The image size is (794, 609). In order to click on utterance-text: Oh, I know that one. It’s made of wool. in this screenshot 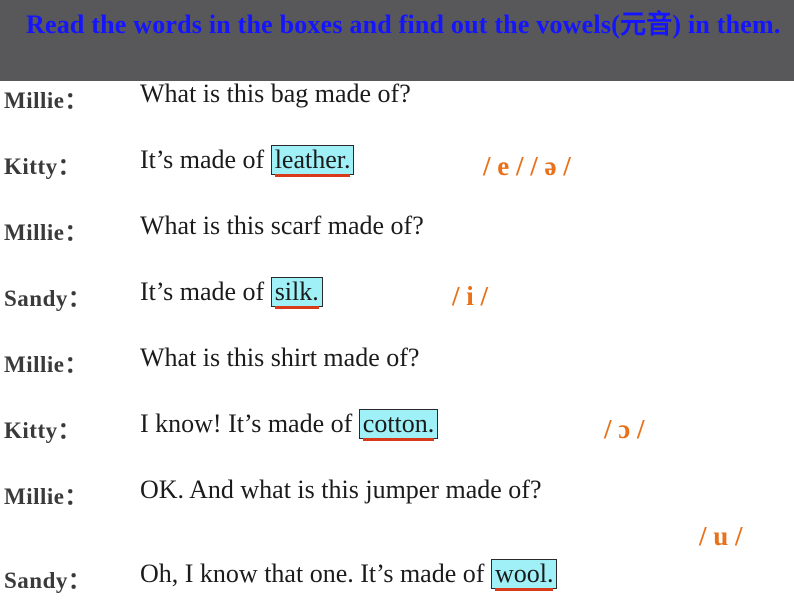, I will do `click(349, 575)`.